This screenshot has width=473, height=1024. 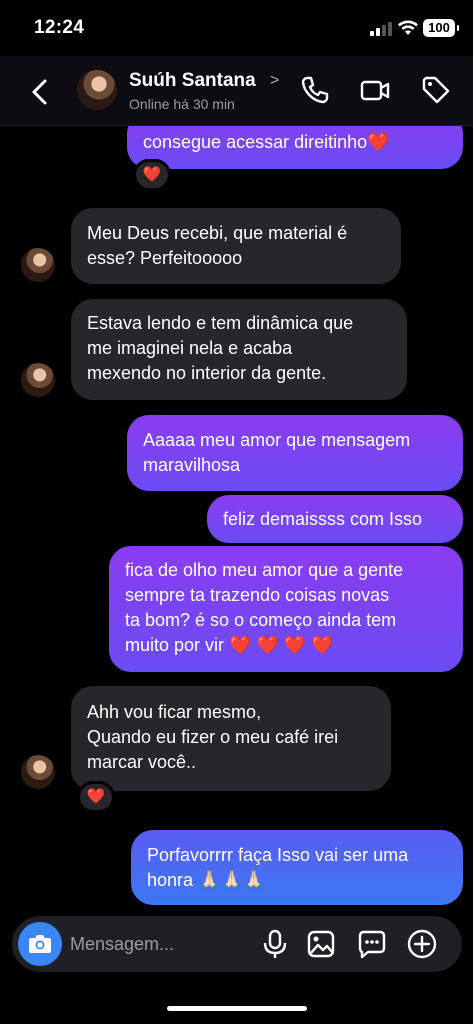 I want to click on gallery-icon, so click(x=321, y=944).